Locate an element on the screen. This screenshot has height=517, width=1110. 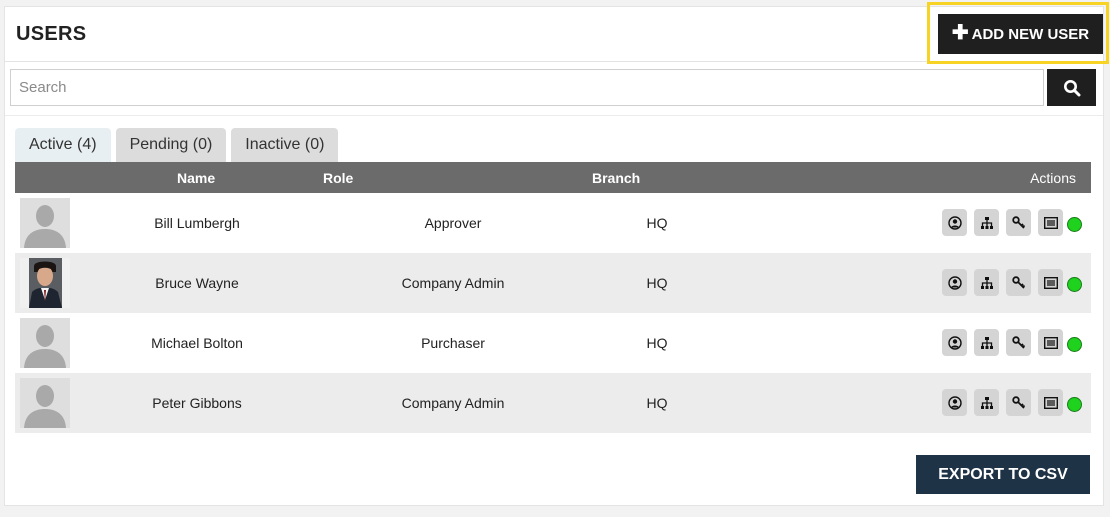
table-row: Peter Gibbons Company Admin HQ is located at coordinates (553, 403).